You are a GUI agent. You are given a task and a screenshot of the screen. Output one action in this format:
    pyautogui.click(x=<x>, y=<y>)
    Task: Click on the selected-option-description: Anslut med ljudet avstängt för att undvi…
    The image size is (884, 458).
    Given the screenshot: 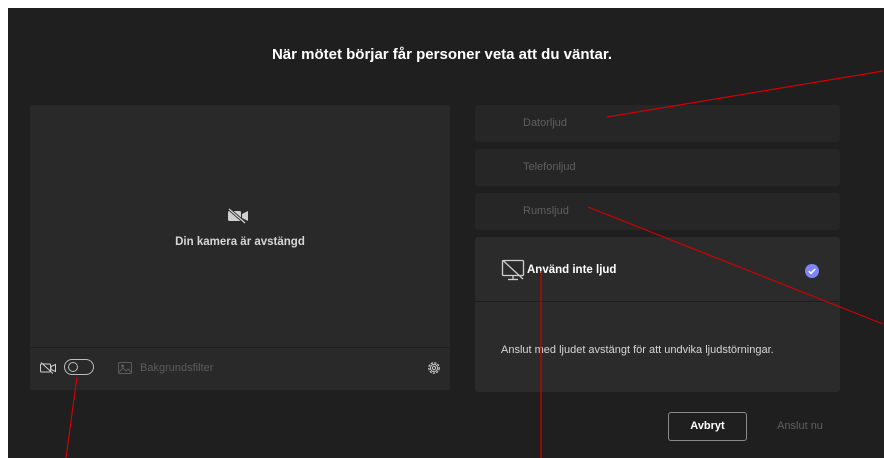 What is the action you would take?
    pyautogui.click(x=637, y=350)
    